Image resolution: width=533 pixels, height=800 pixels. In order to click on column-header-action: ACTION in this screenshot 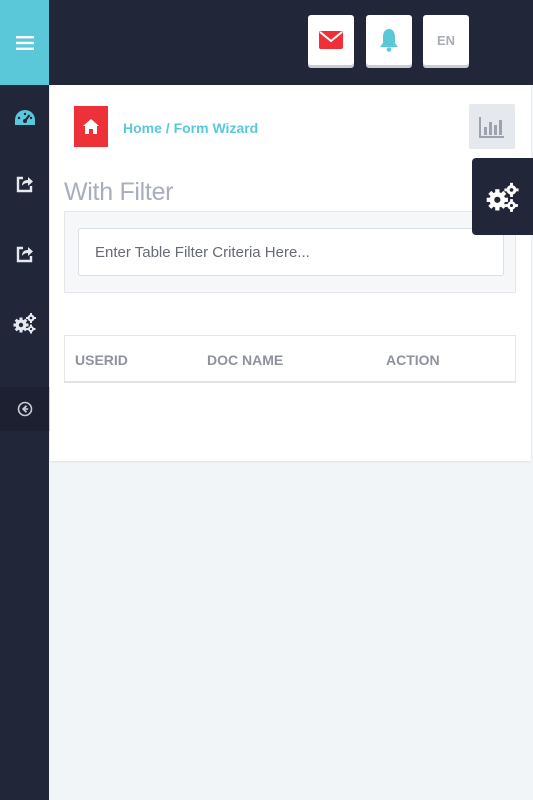, I will do `click(413, 360)`.